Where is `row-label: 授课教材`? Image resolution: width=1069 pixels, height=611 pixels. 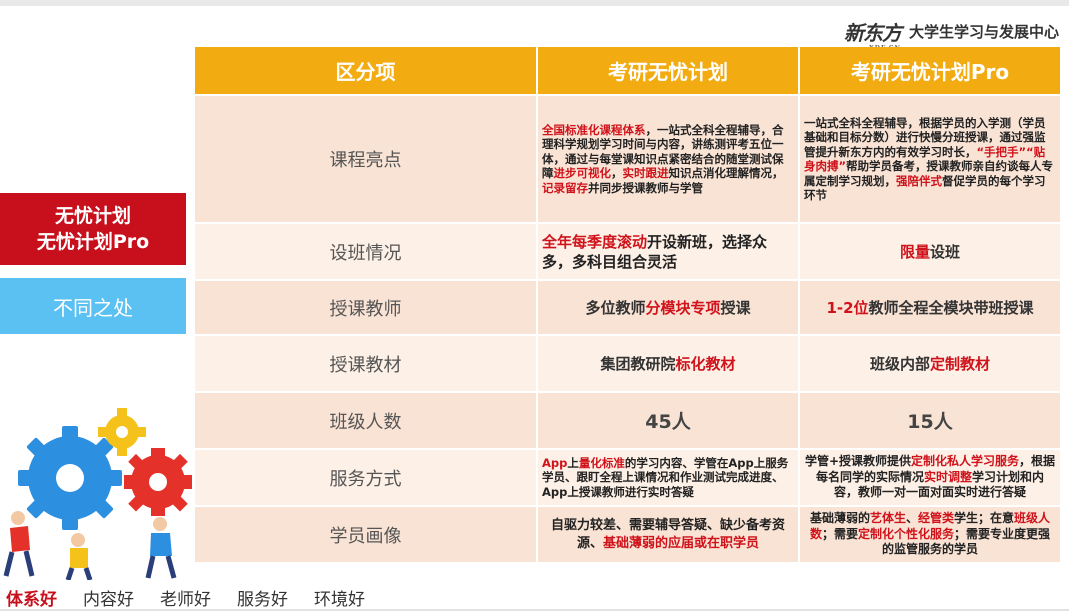 row-label: 授课教材 is located at coordinates (365, 363).